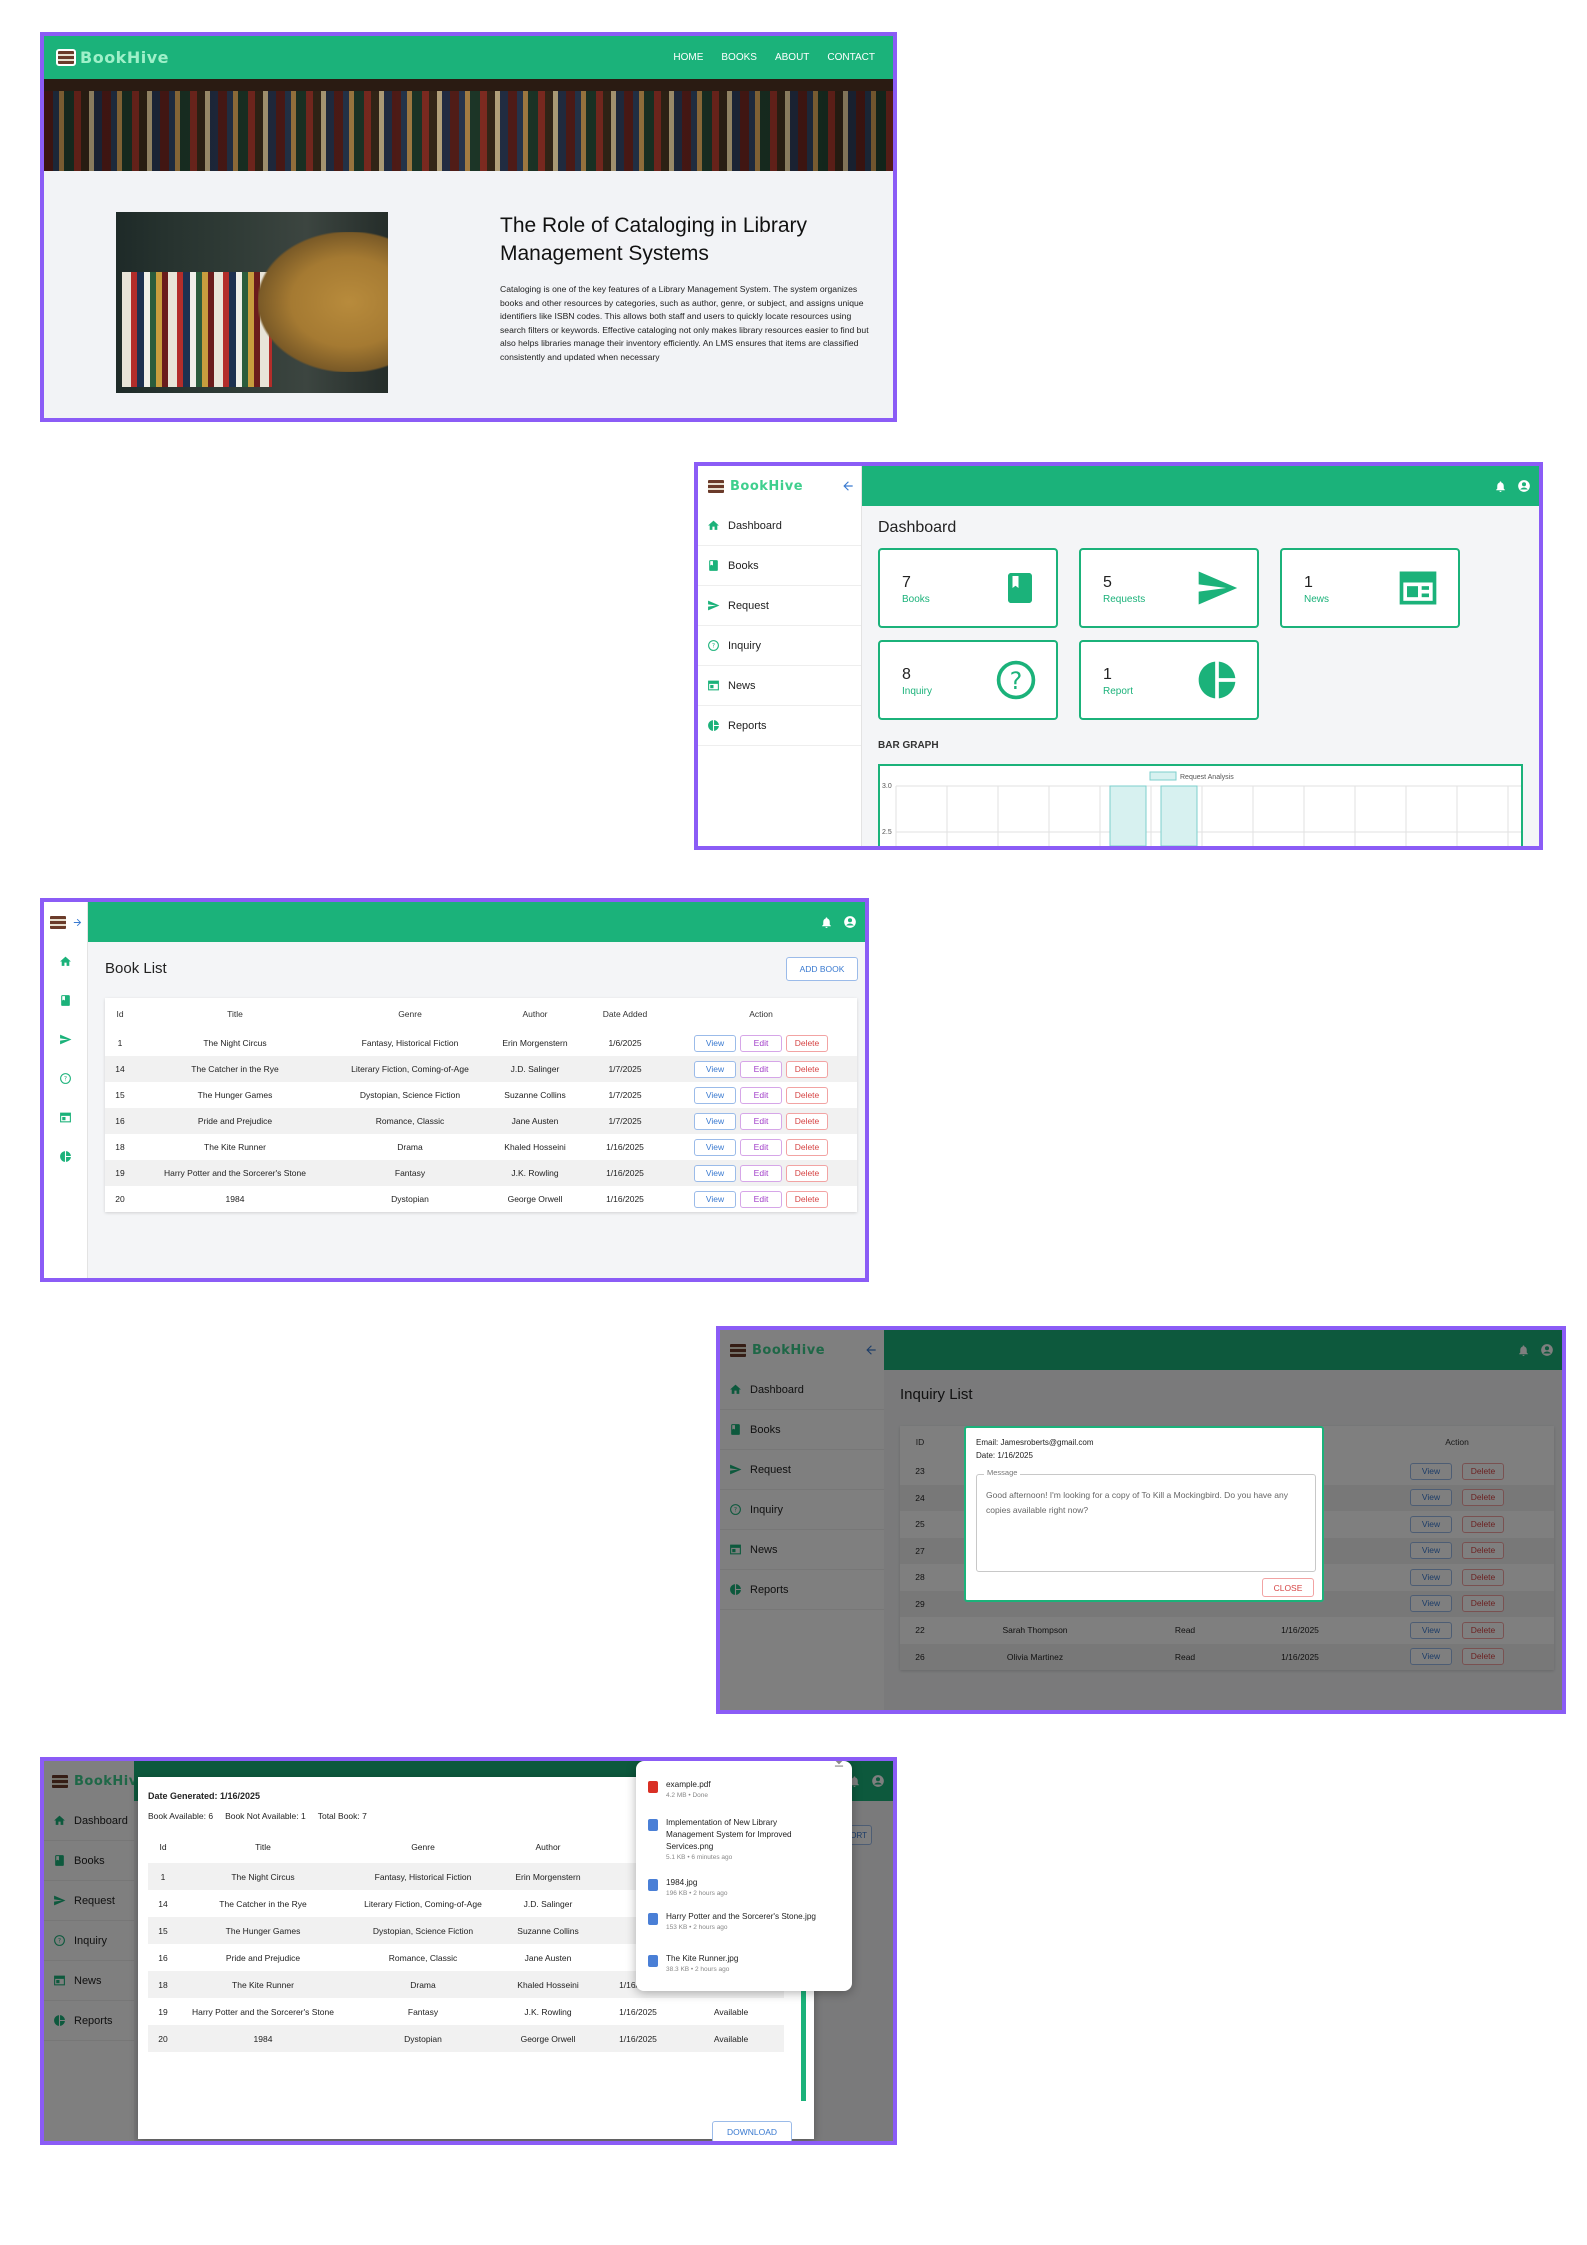  I want to click on table-header-row: Id Title Genre Author Date Added Action, so click(481, 1014).